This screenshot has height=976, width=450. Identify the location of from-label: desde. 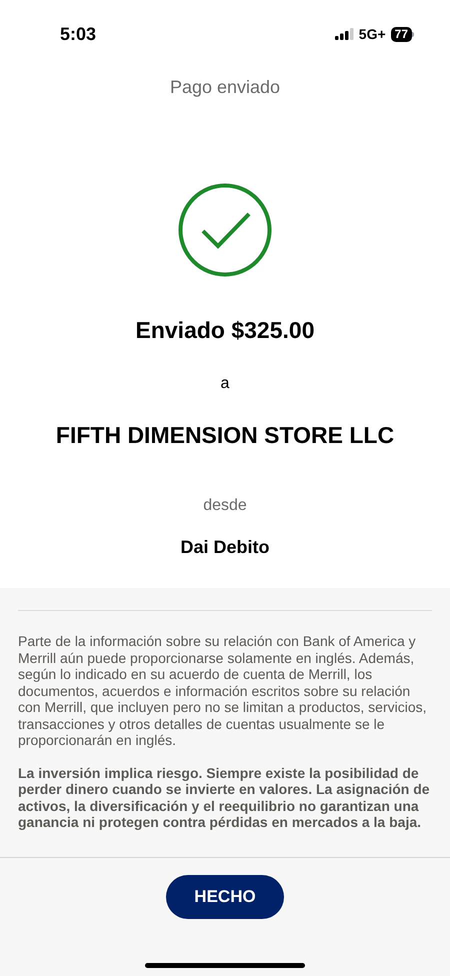
(225, 506).